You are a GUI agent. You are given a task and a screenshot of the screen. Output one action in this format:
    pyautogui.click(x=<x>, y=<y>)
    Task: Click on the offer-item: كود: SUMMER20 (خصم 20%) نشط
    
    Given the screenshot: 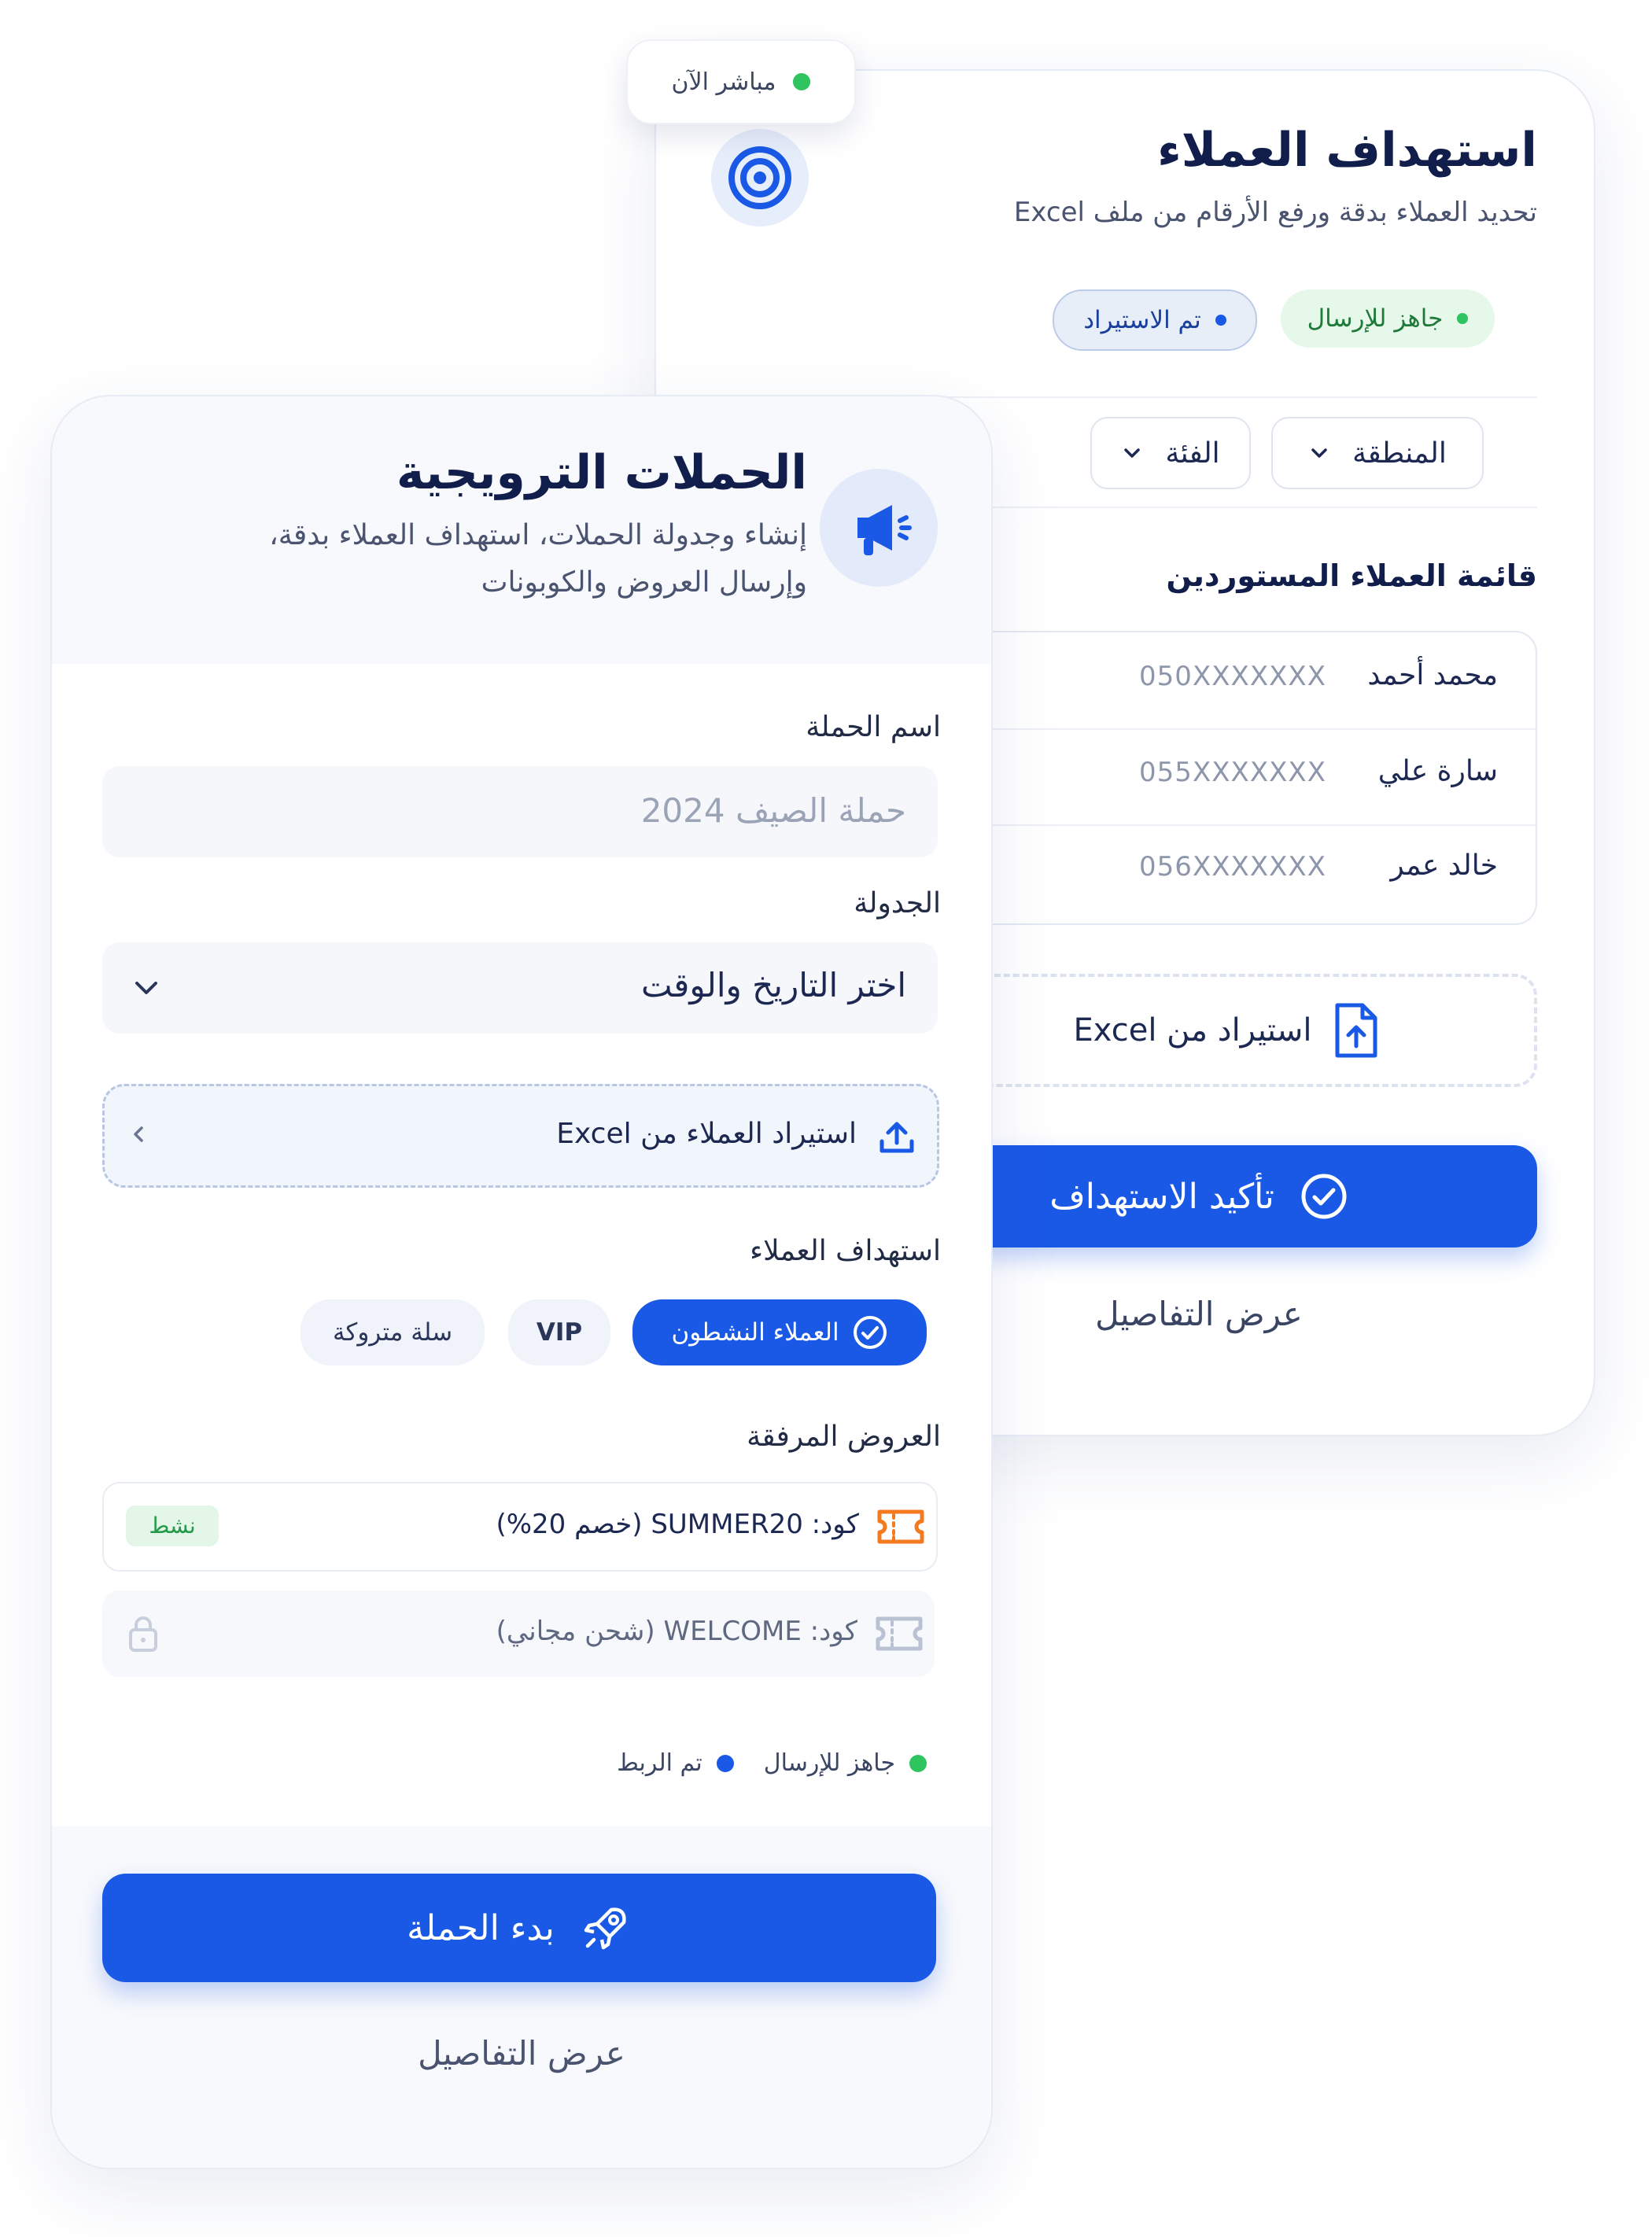 What is the action you would take?
    pyautogui.click(x=520, y=1527)
    